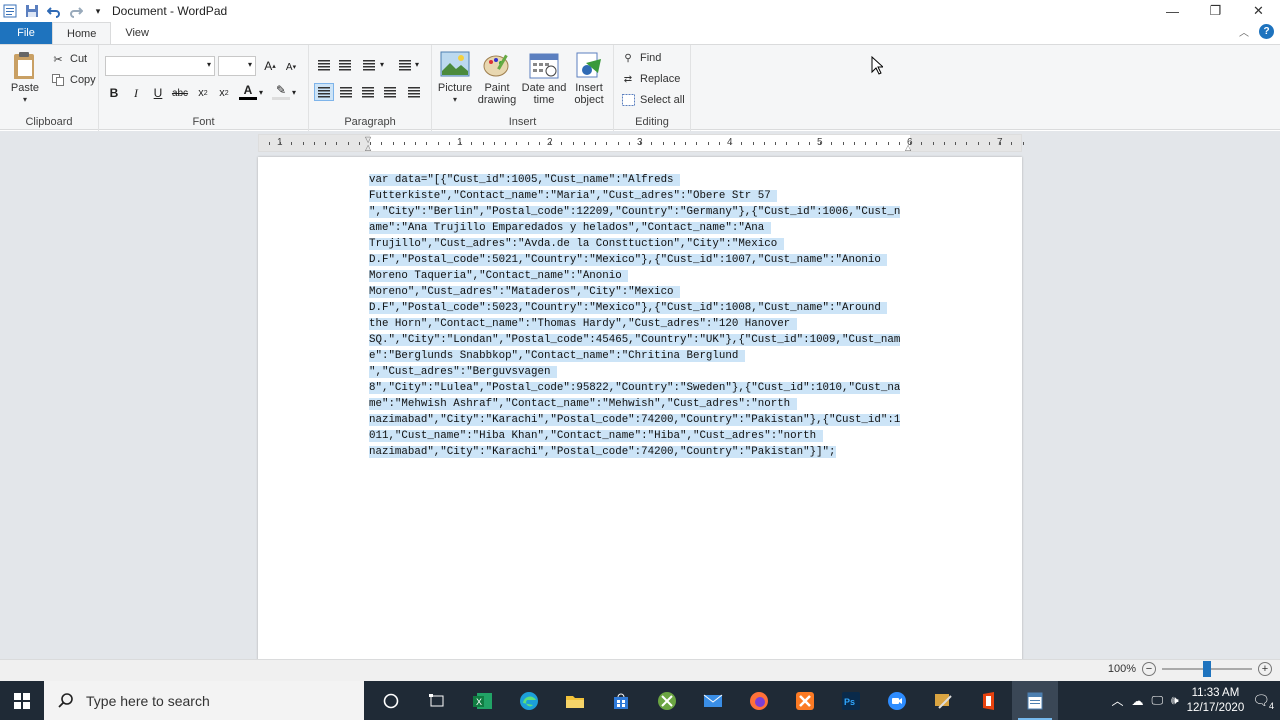  What do you see at coordinates (73, 80) in the screenshot?
I see `copy-button: Copy` at bounding box center [73, 80].